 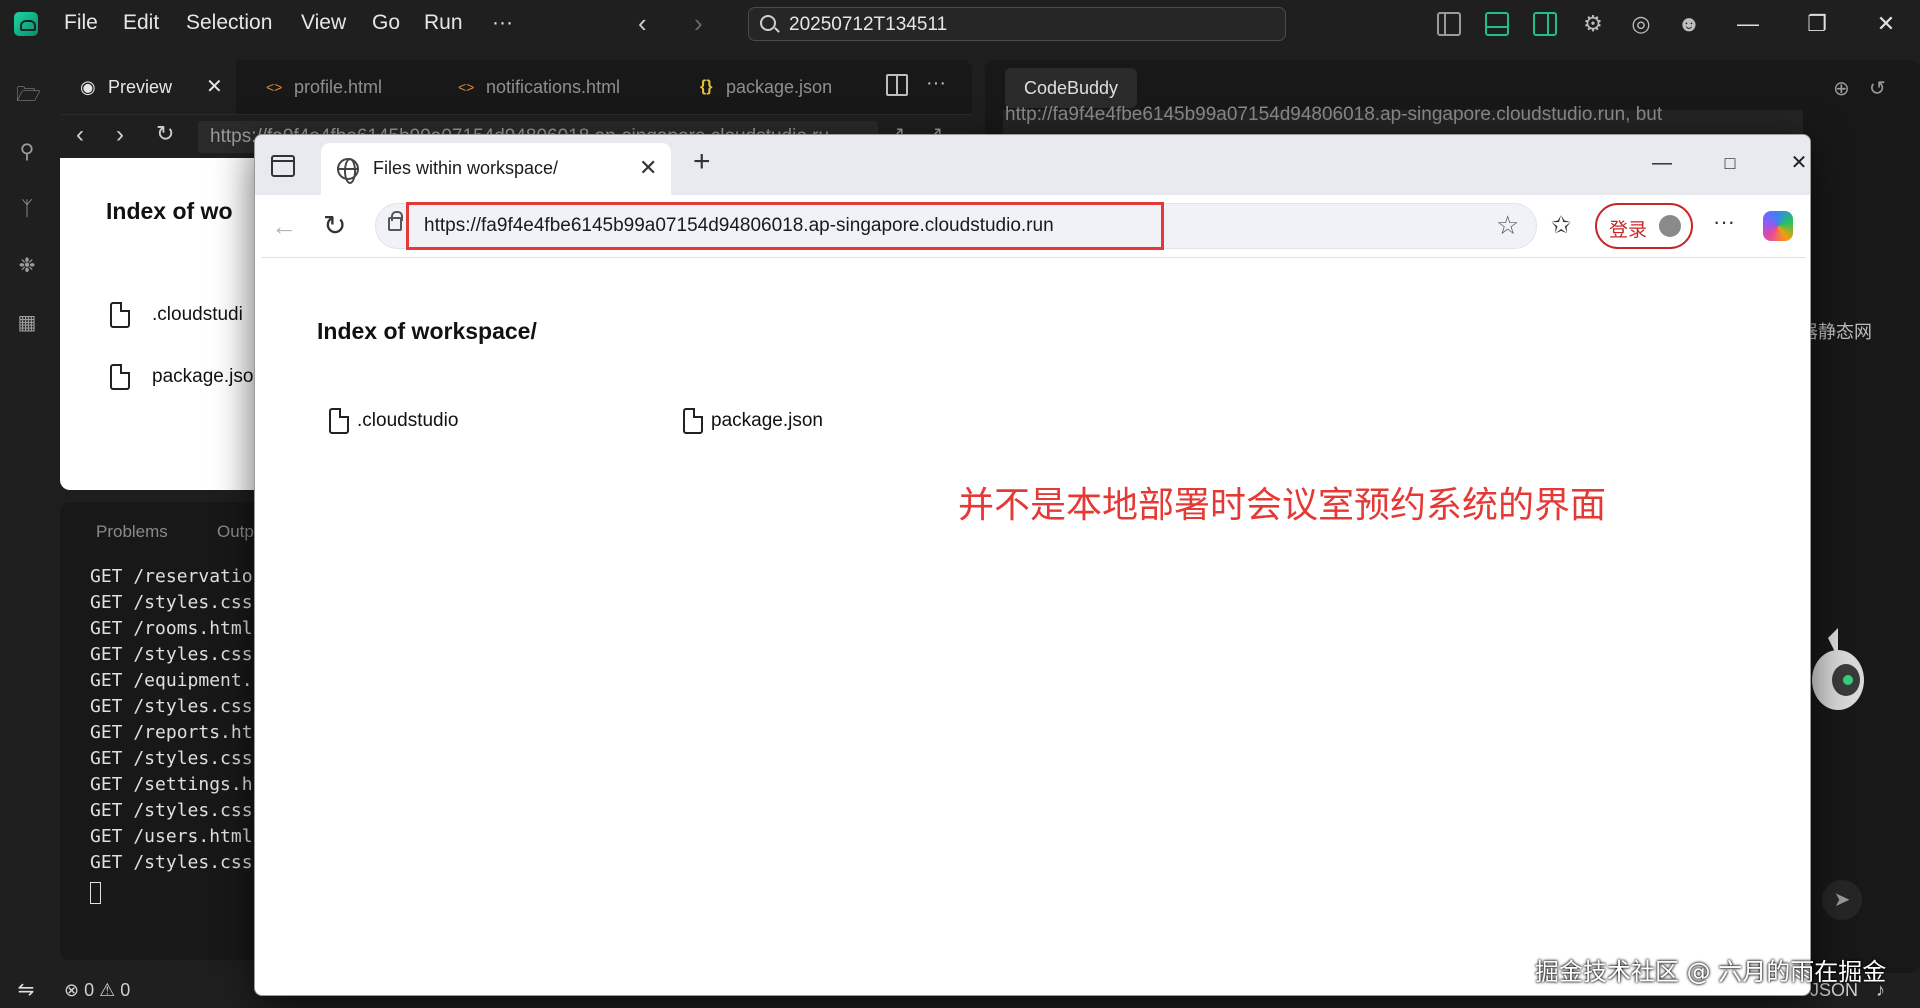 What do you see at coordinates (1838, 669) in the screenshot?
I see `assistant-robot-icon` at bounding box center [1838, 669].